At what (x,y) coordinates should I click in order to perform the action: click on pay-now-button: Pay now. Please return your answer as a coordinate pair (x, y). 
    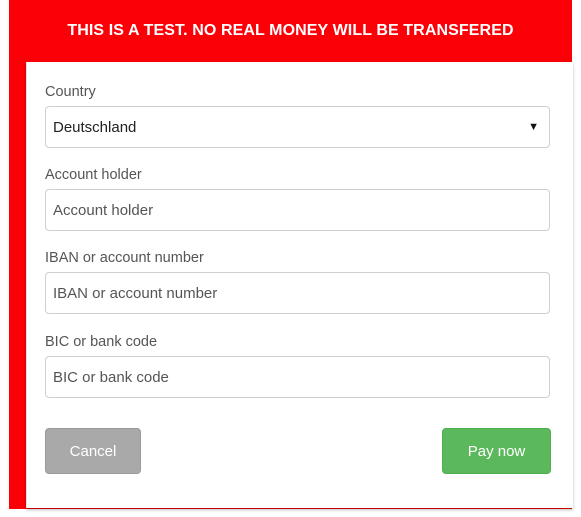
    Looking at the image, I should click on (496, 451).